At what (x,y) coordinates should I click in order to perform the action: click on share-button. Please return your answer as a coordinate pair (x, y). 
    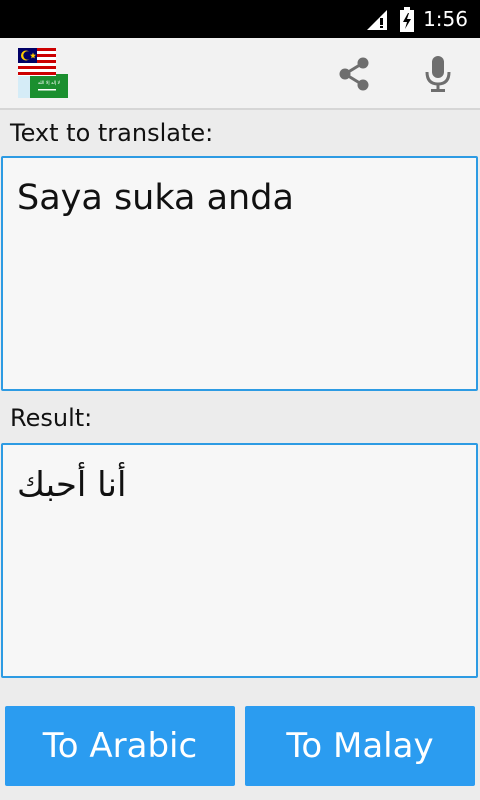
    Looking at the image, I should click on (354, 74).